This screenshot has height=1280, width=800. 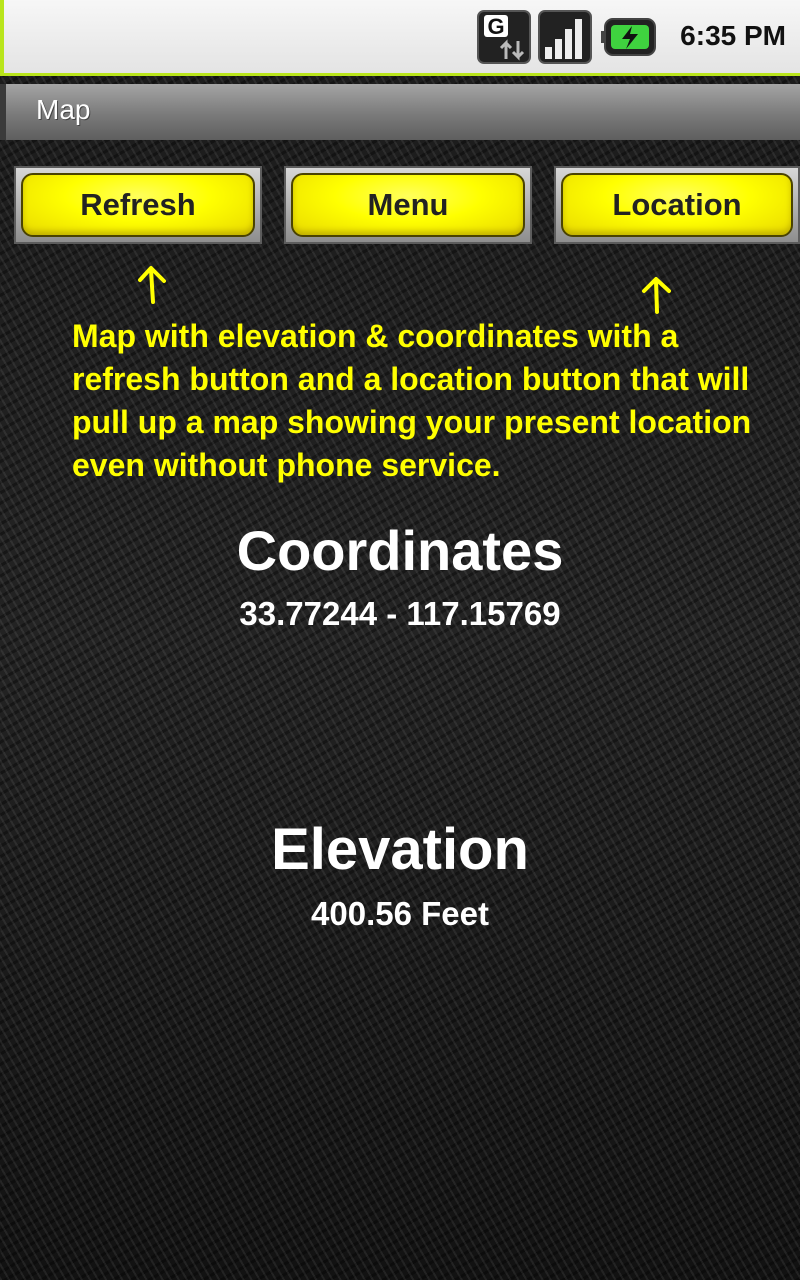 I want to click on menu-button: Menu, so click(x=408, y=205).